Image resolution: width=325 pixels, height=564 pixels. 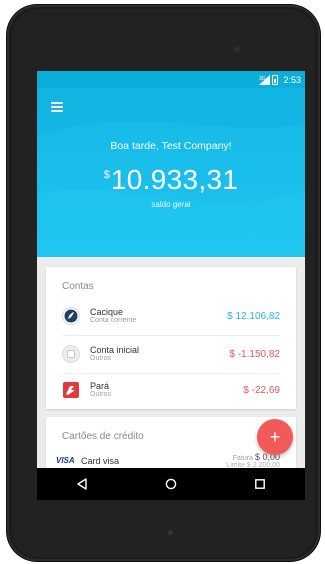 I want to click on cacique-icon, so click(x=71, y=316).